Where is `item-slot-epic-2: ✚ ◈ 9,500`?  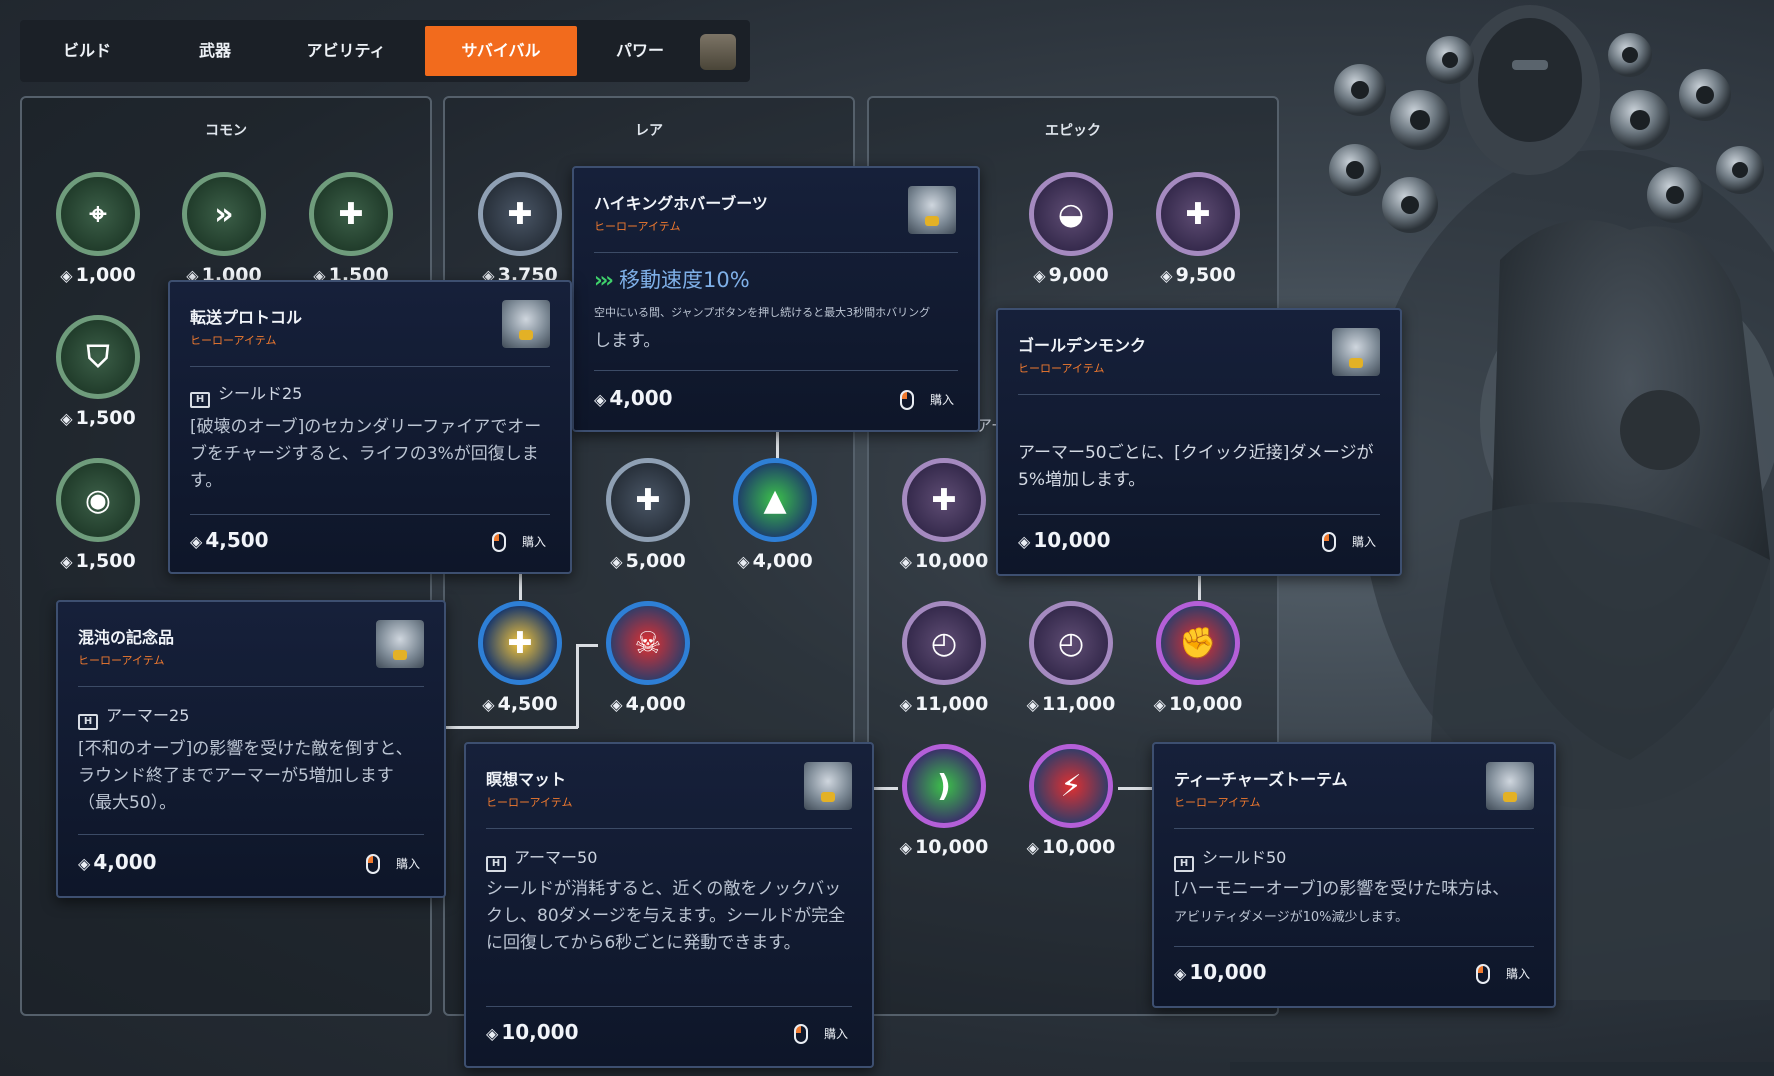 item-slot-epic-2: ✚ ◈ 9,500 is located at coordinates (1198, 232).